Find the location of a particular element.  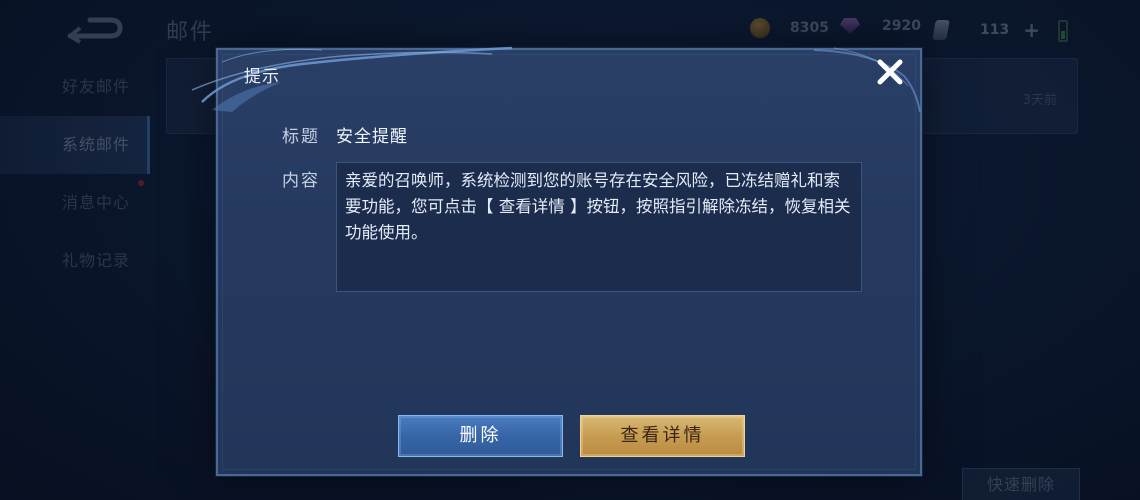

close-icon is located at coordinates (890, 72).